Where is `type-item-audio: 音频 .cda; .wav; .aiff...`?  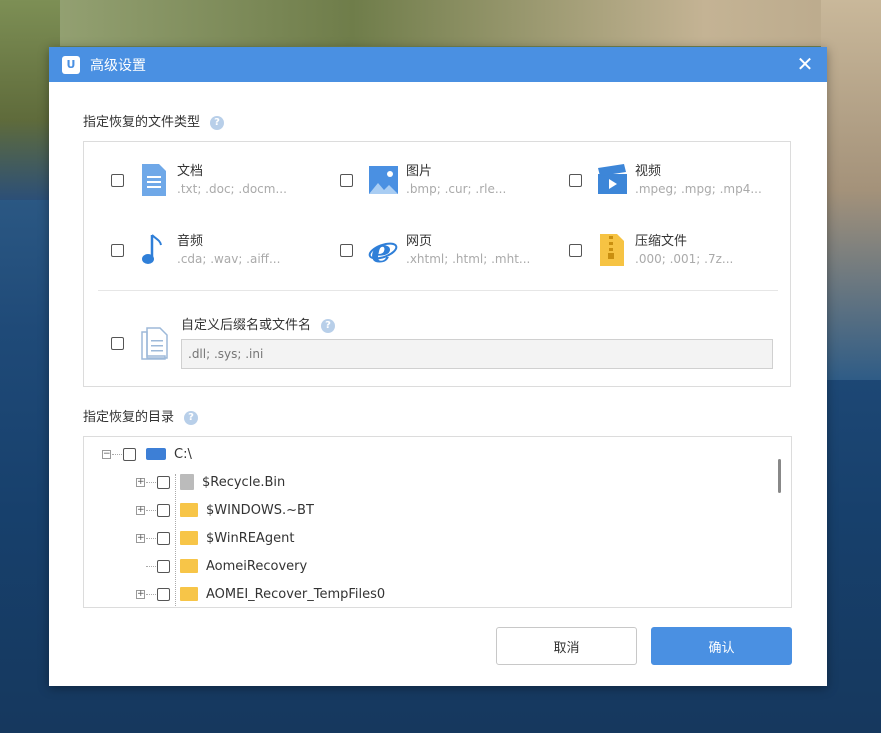 type-item-audio: 音频 .cda; .wav; .aiff... is located at coordinates (221, 253).